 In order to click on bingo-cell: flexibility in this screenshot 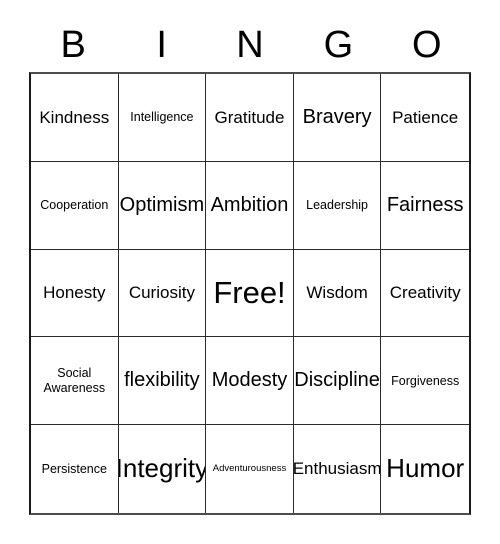, I will do `click(162, 381)`.